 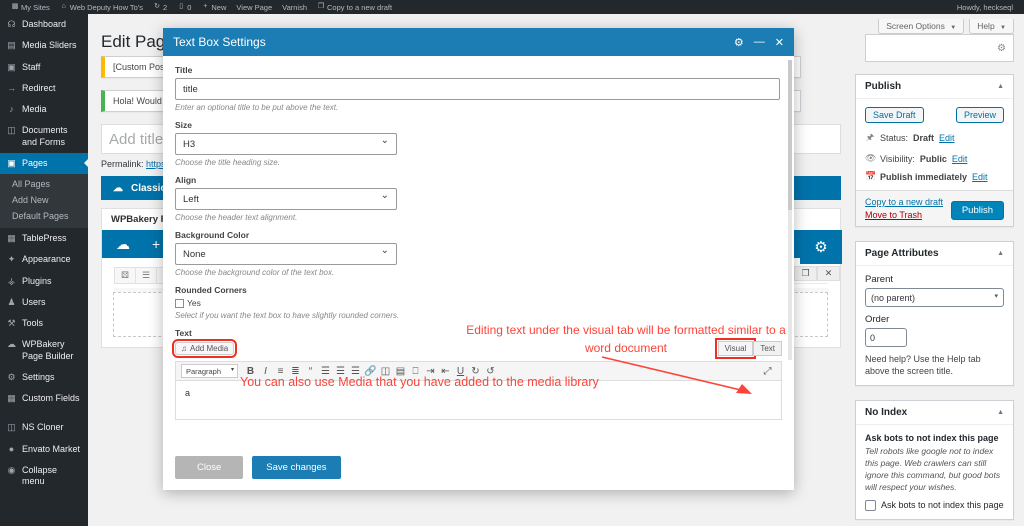 What do you see at coordinates (286, 254) in the screenshot?
I see `background-color-select: None` at bounding box center [286, 254].